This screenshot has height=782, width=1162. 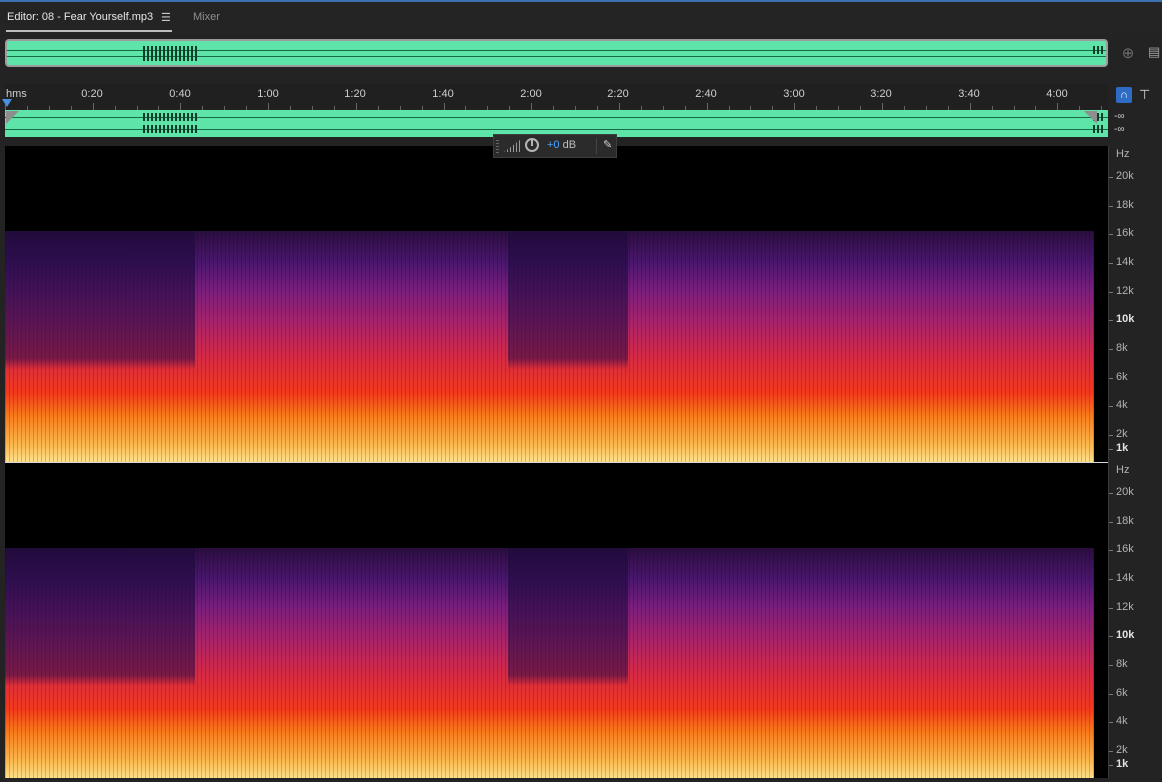 What do you see at coordinates (355, 94) in the screenshot?
I see `ruler-label: 1:20` at bounding box center [355, 94].